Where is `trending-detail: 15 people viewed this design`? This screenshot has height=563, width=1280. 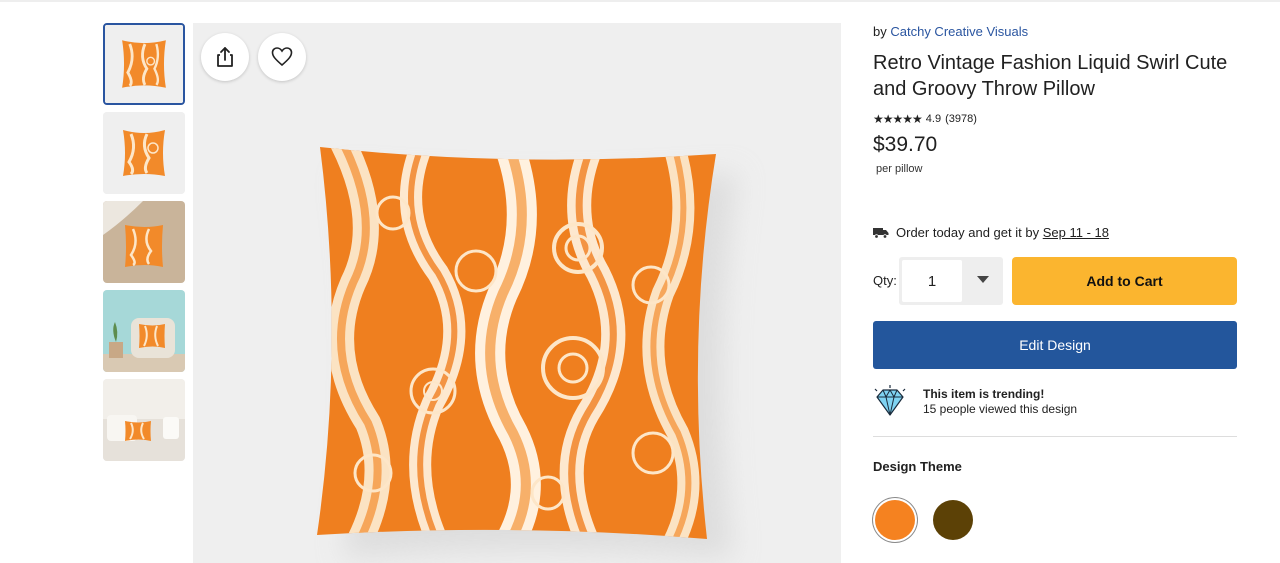 trending-detail: 15 people viewed this design is located at coordinates (1000, 409).